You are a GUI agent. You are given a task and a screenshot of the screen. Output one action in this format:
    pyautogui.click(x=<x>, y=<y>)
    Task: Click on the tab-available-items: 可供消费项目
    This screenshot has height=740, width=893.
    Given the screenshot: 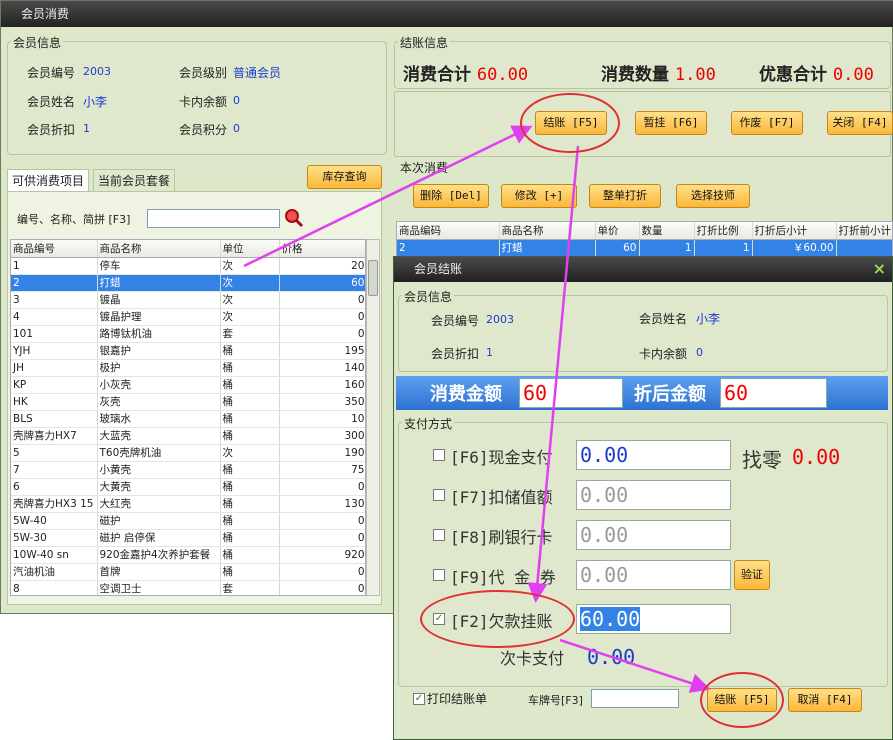 What is the action you would take?
    pyautogui.click(x=48, y=180)
    